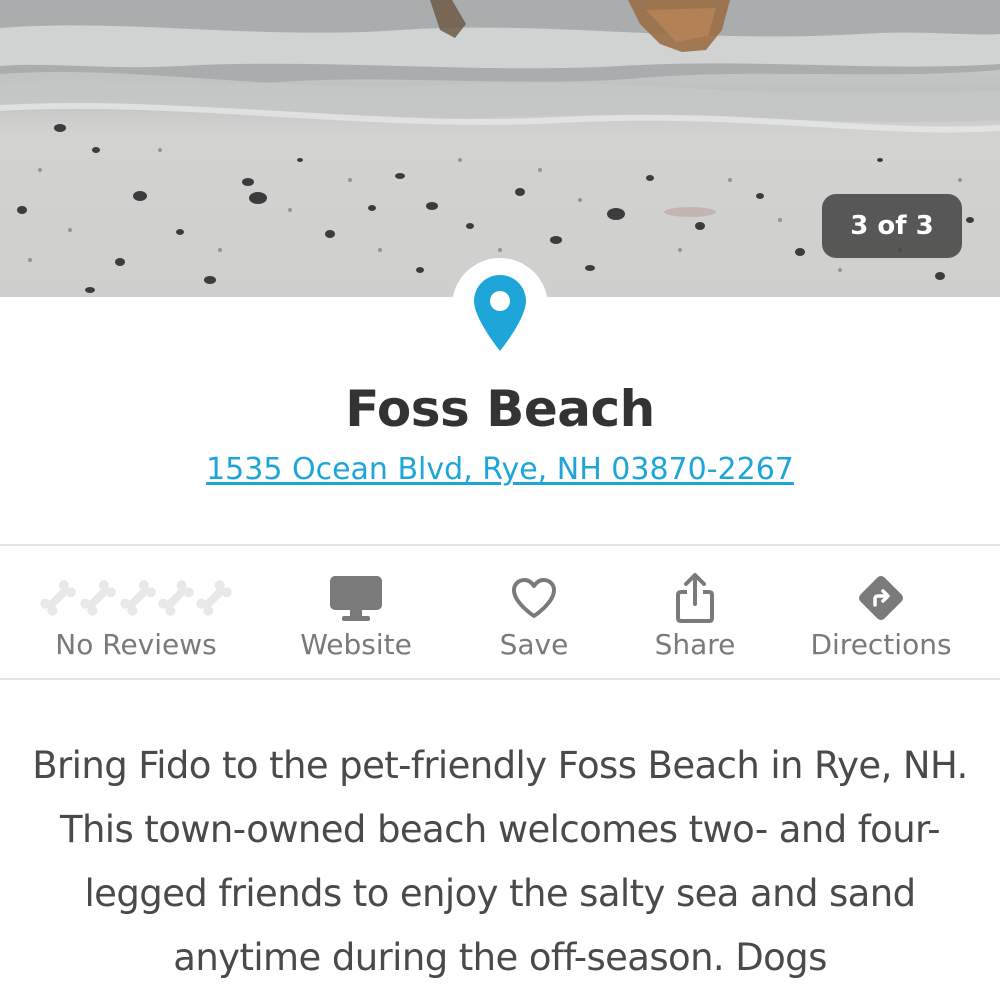 The image size is (1000, 1000). What do you see at coordinates (356, 598) in the screenshot?
I see `monitor-icon` at bounding box center [356, 598].